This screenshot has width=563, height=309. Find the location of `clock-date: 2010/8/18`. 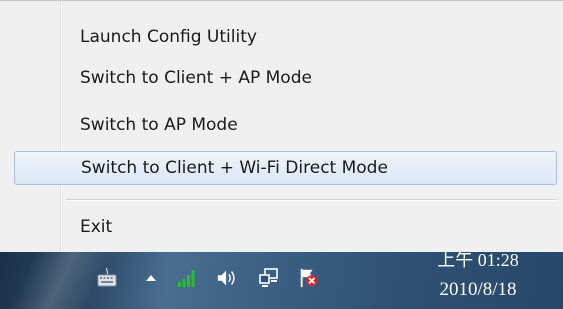

clock-date: 2010/8/18 is located at coordinates (478, 289).